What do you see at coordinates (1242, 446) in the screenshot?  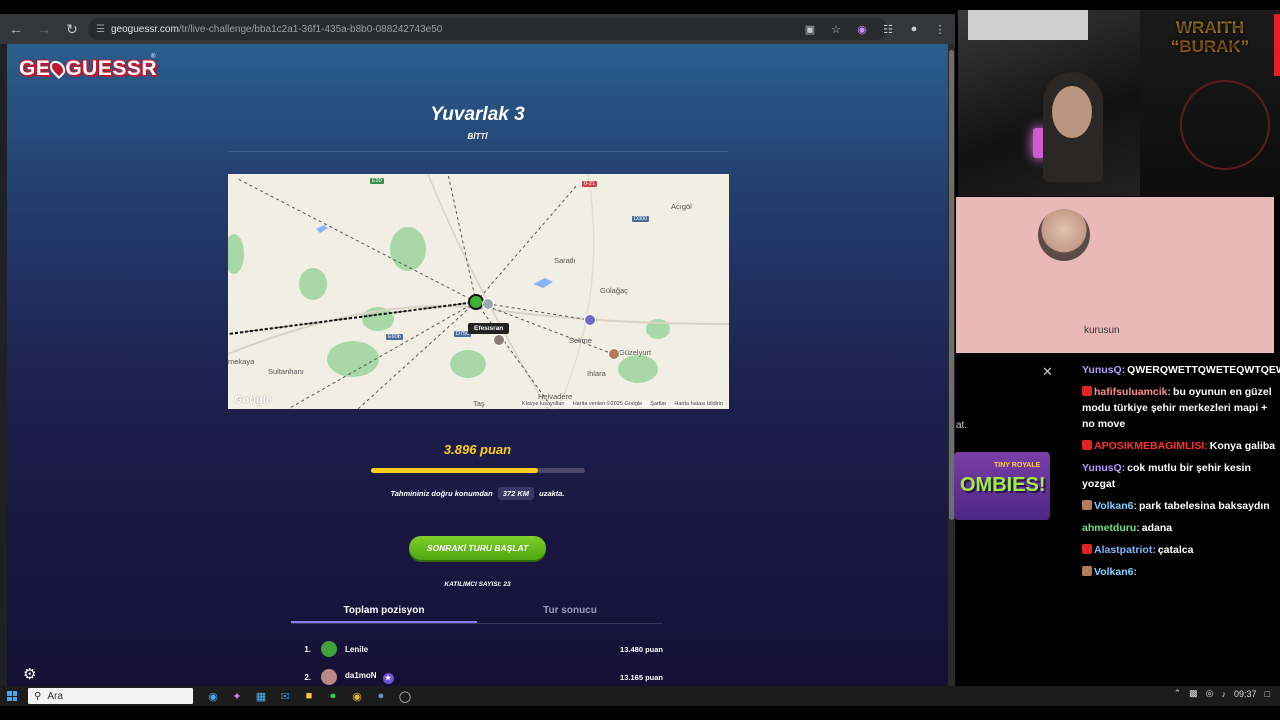 I see `chat-text: Konya galiba` at bounding box center [1242, 446].